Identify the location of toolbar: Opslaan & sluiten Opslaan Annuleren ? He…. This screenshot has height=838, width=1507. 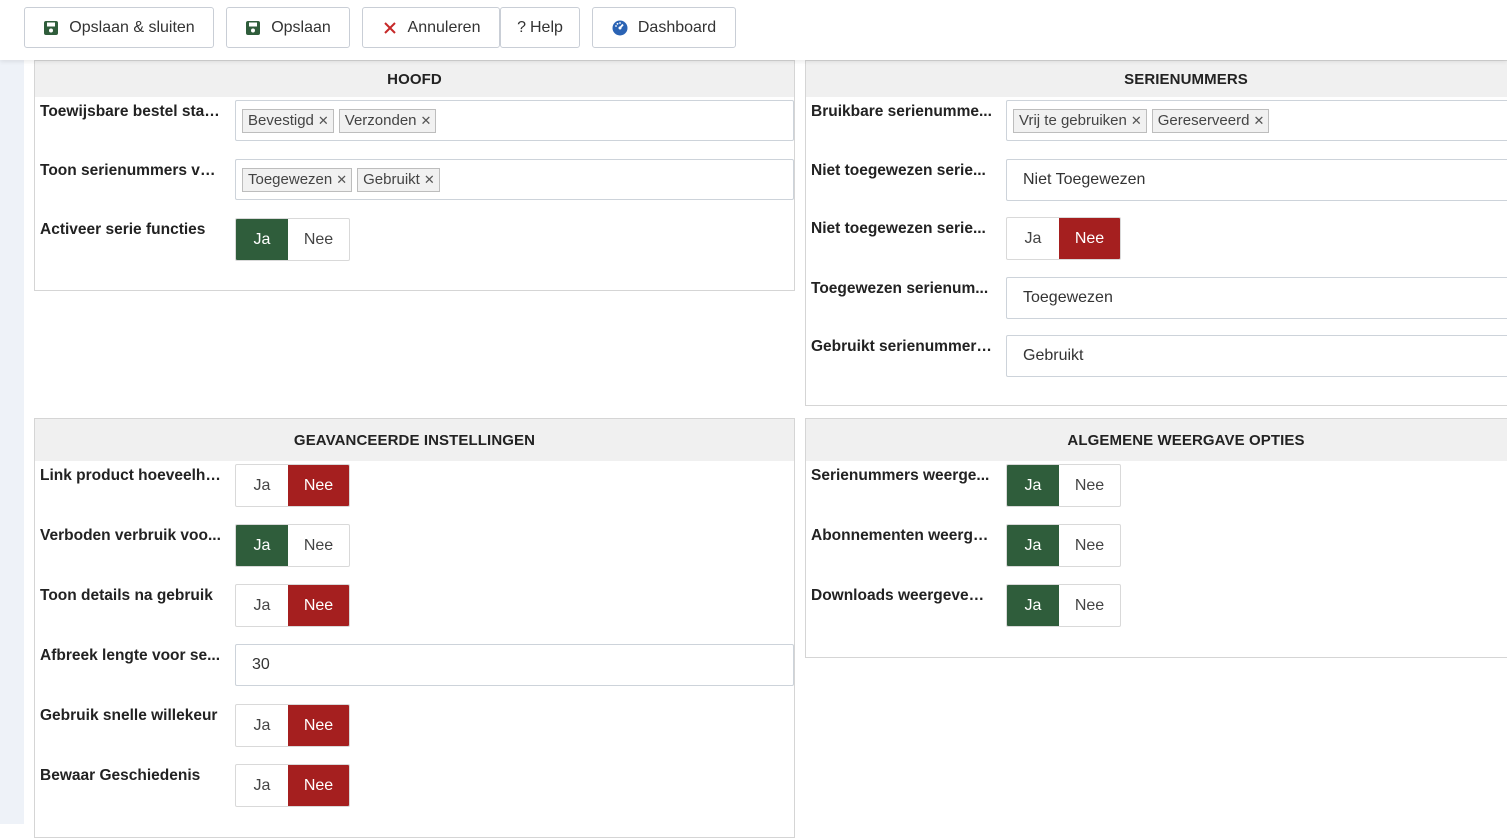
(753, 30).